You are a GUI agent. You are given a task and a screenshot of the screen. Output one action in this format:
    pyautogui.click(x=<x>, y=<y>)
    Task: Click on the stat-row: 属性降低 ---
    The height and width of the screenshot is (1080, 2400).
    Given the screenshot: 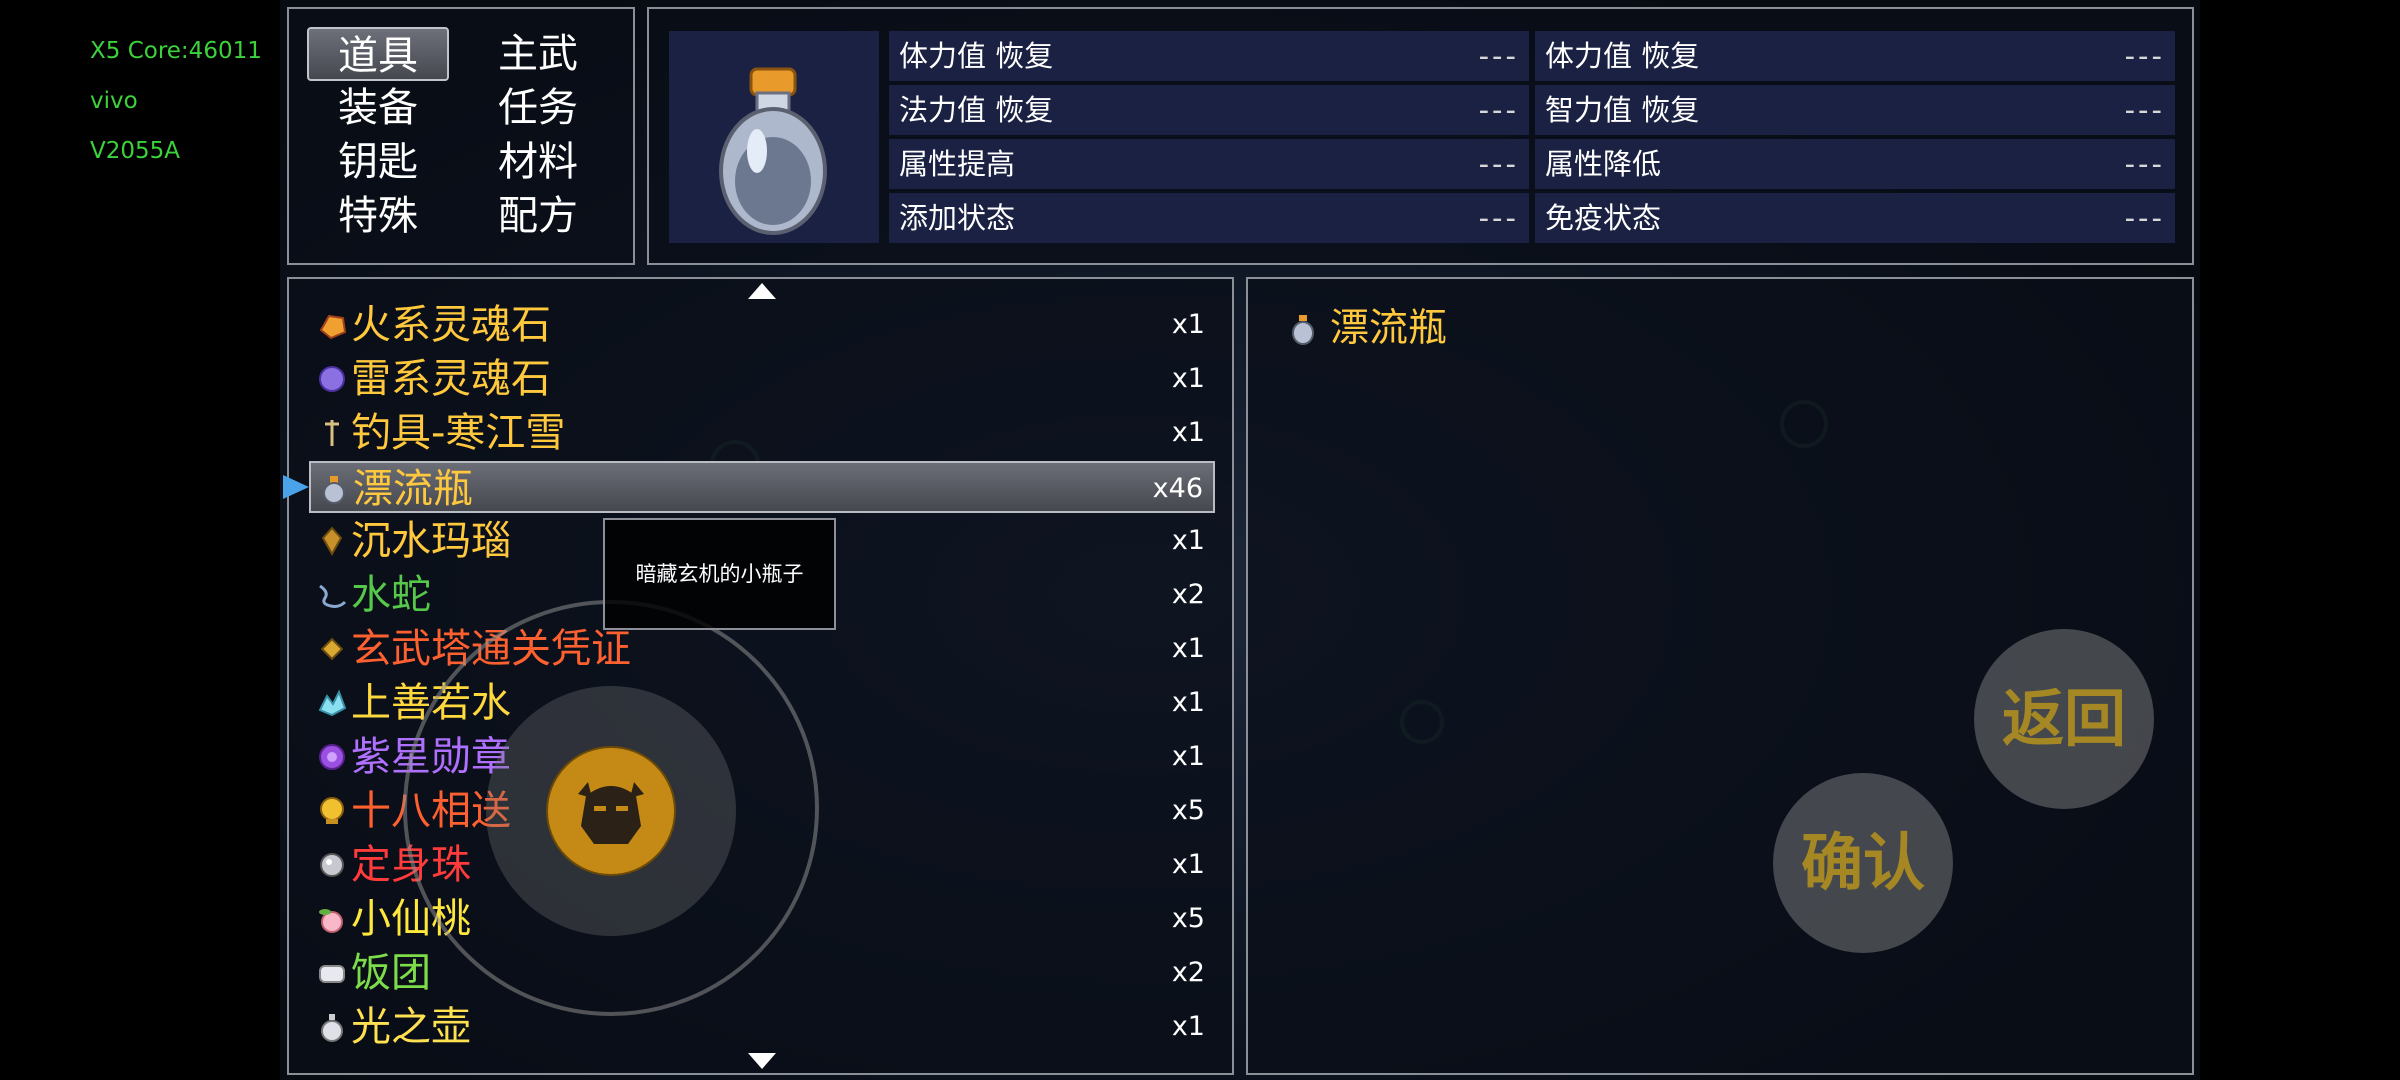 What is the action you would take?
    pyautogui.click(x=1855, y=164)
    